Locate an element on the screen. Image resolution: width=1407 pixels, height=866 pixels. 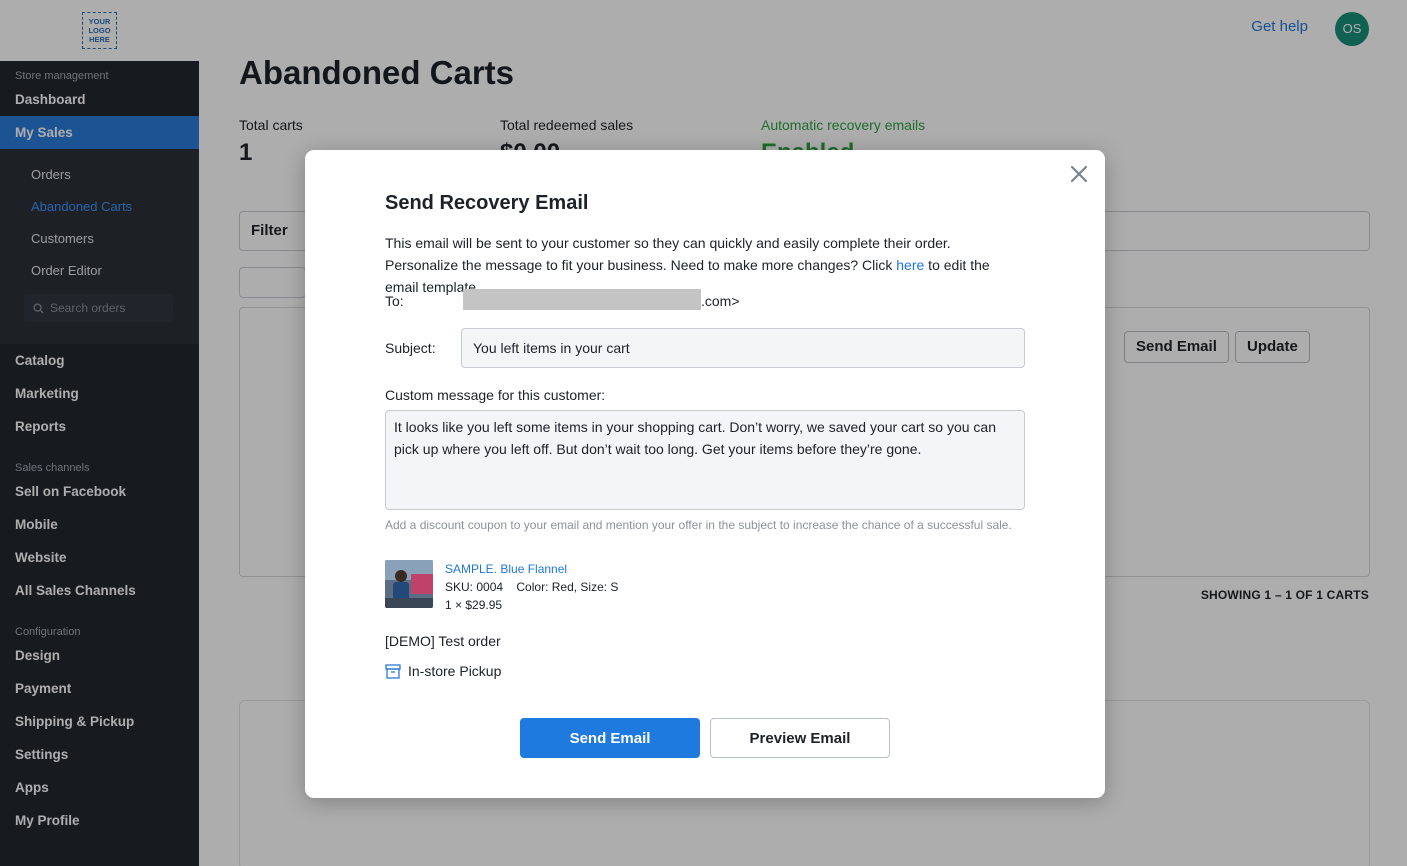
product-sku-options: SKU: 0004 Color: Red, Size: S is located at coordinates (531, 587).